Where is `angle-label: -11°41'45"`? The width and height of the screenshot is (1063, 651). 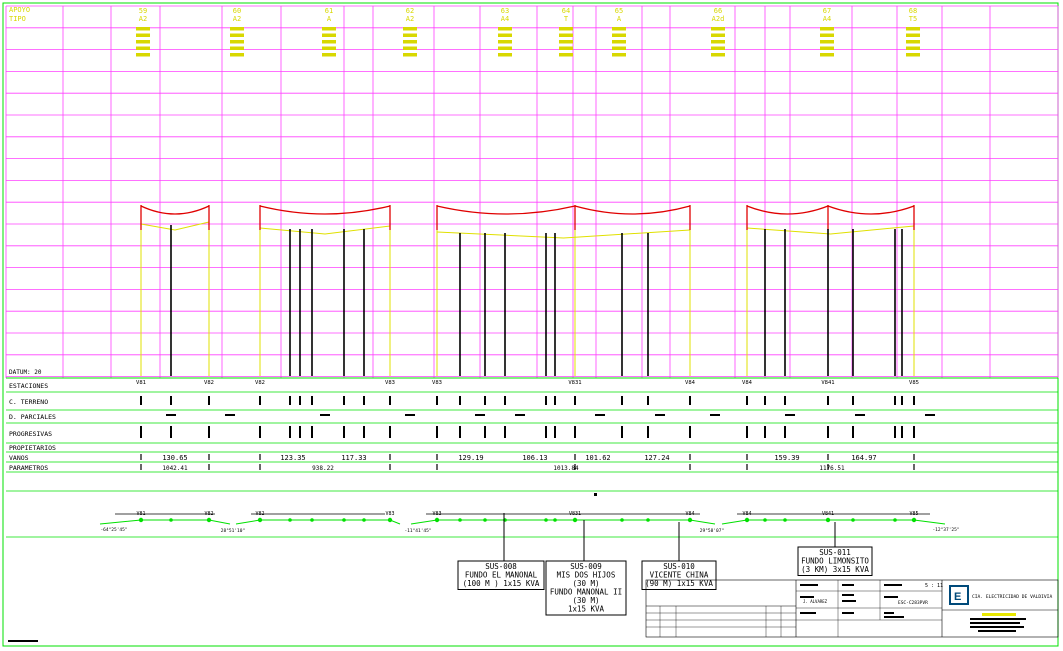 angle-label: -11°41'45" is located at coordinates (417, 531).